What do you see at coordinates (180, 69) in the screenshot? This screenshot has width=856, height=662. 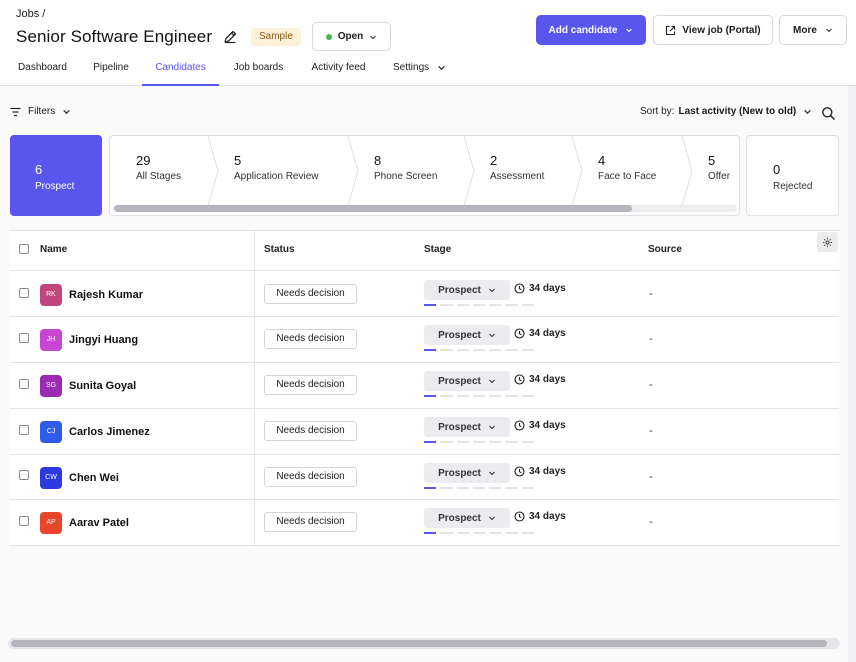 I see `tab-candidates: Candidates` at bounding box center [180, 69].